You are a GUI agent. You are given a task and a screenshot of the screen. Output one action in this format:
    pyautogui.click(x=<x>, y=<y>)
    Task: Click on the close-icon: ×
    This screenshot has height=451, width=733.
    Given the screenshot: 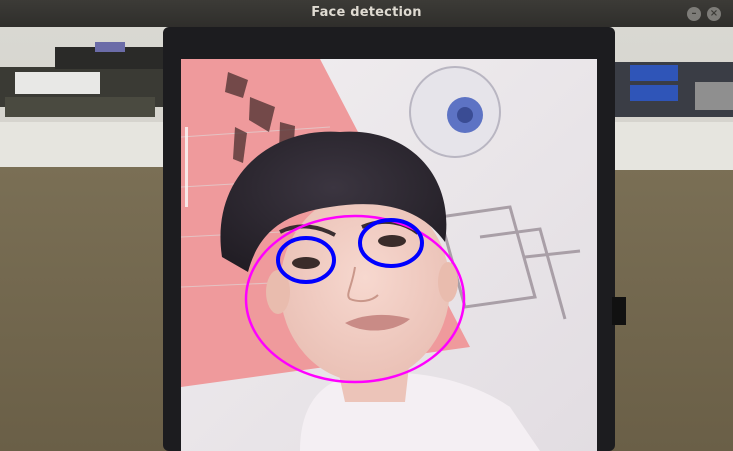 What is the action you would take?
    pyautogui.click(x=714, y=14)
    